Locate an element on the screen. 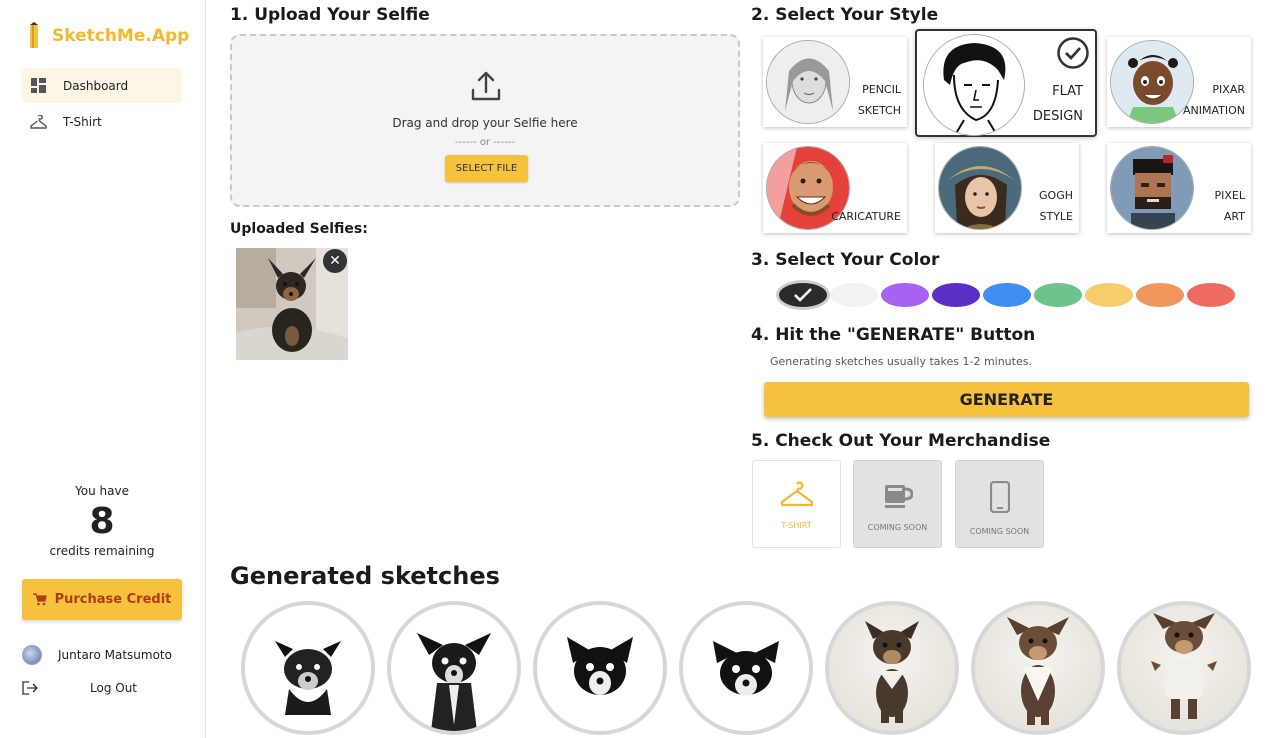  credits-count: 8 is located at coordinates (102, 521).